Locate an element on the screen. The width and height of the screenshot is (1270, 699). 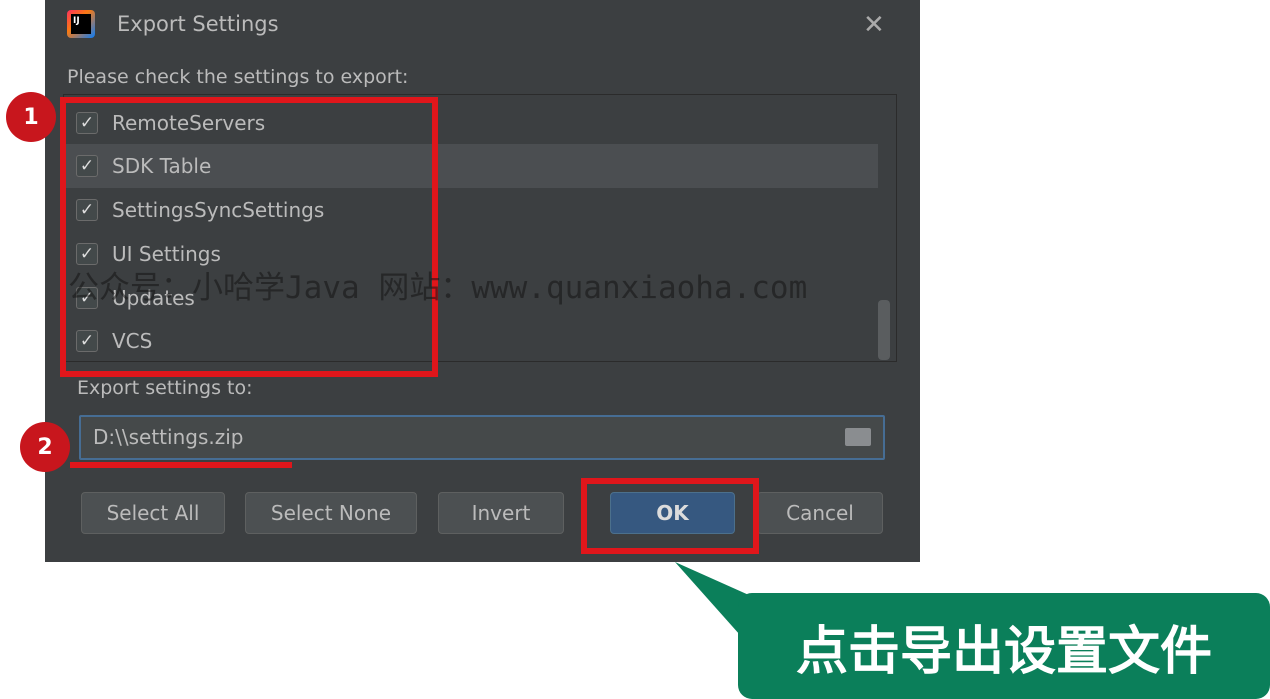
select-none-button: Select None is located at coordinates (331, 513).